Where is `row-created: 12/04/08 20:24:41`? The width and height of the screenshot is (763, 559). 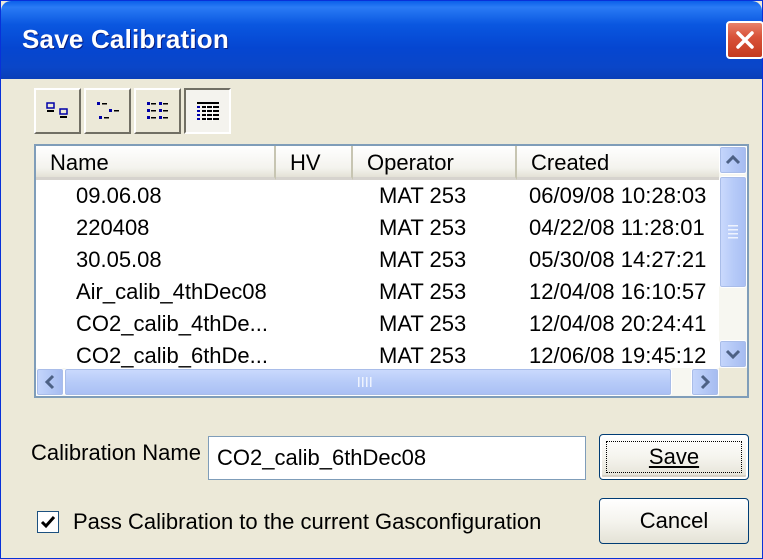
row-created: 12/04/08 20:24:41 is located at coordinates (618, 323).